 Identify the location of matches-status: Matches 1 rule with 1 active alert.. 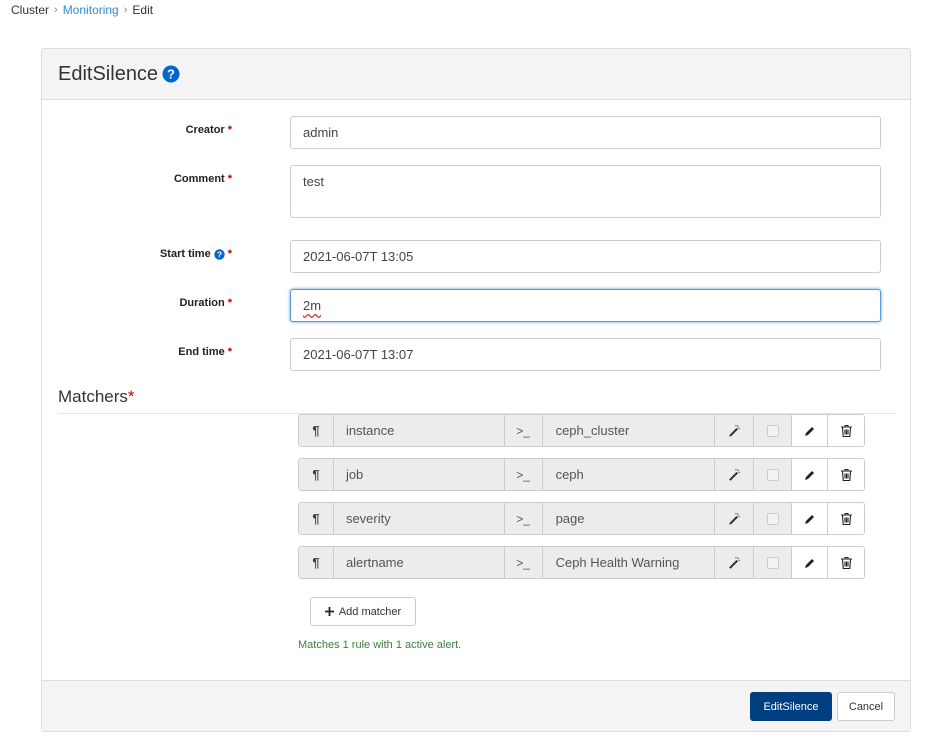
(380, 645).